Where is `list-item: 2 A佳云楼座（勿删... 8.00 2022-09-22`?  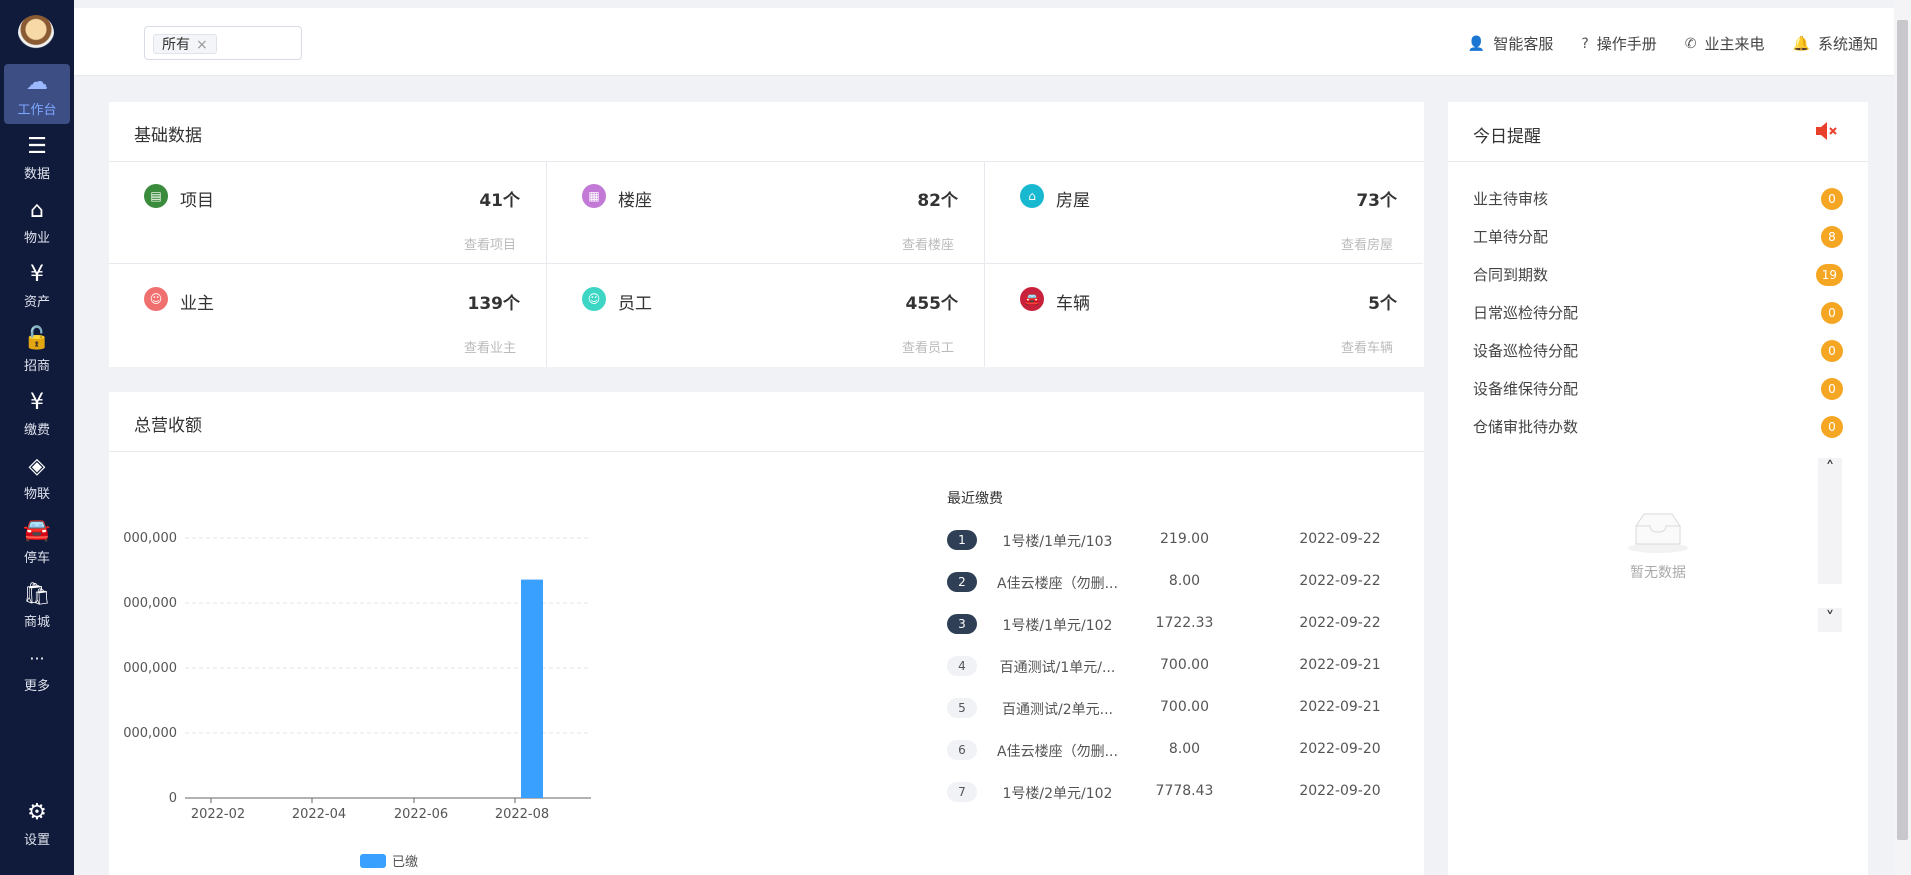
list-item: 2 A佳云楼座（勿删... 8.00 2022-09-22 is located at coordinates (1167, 582).